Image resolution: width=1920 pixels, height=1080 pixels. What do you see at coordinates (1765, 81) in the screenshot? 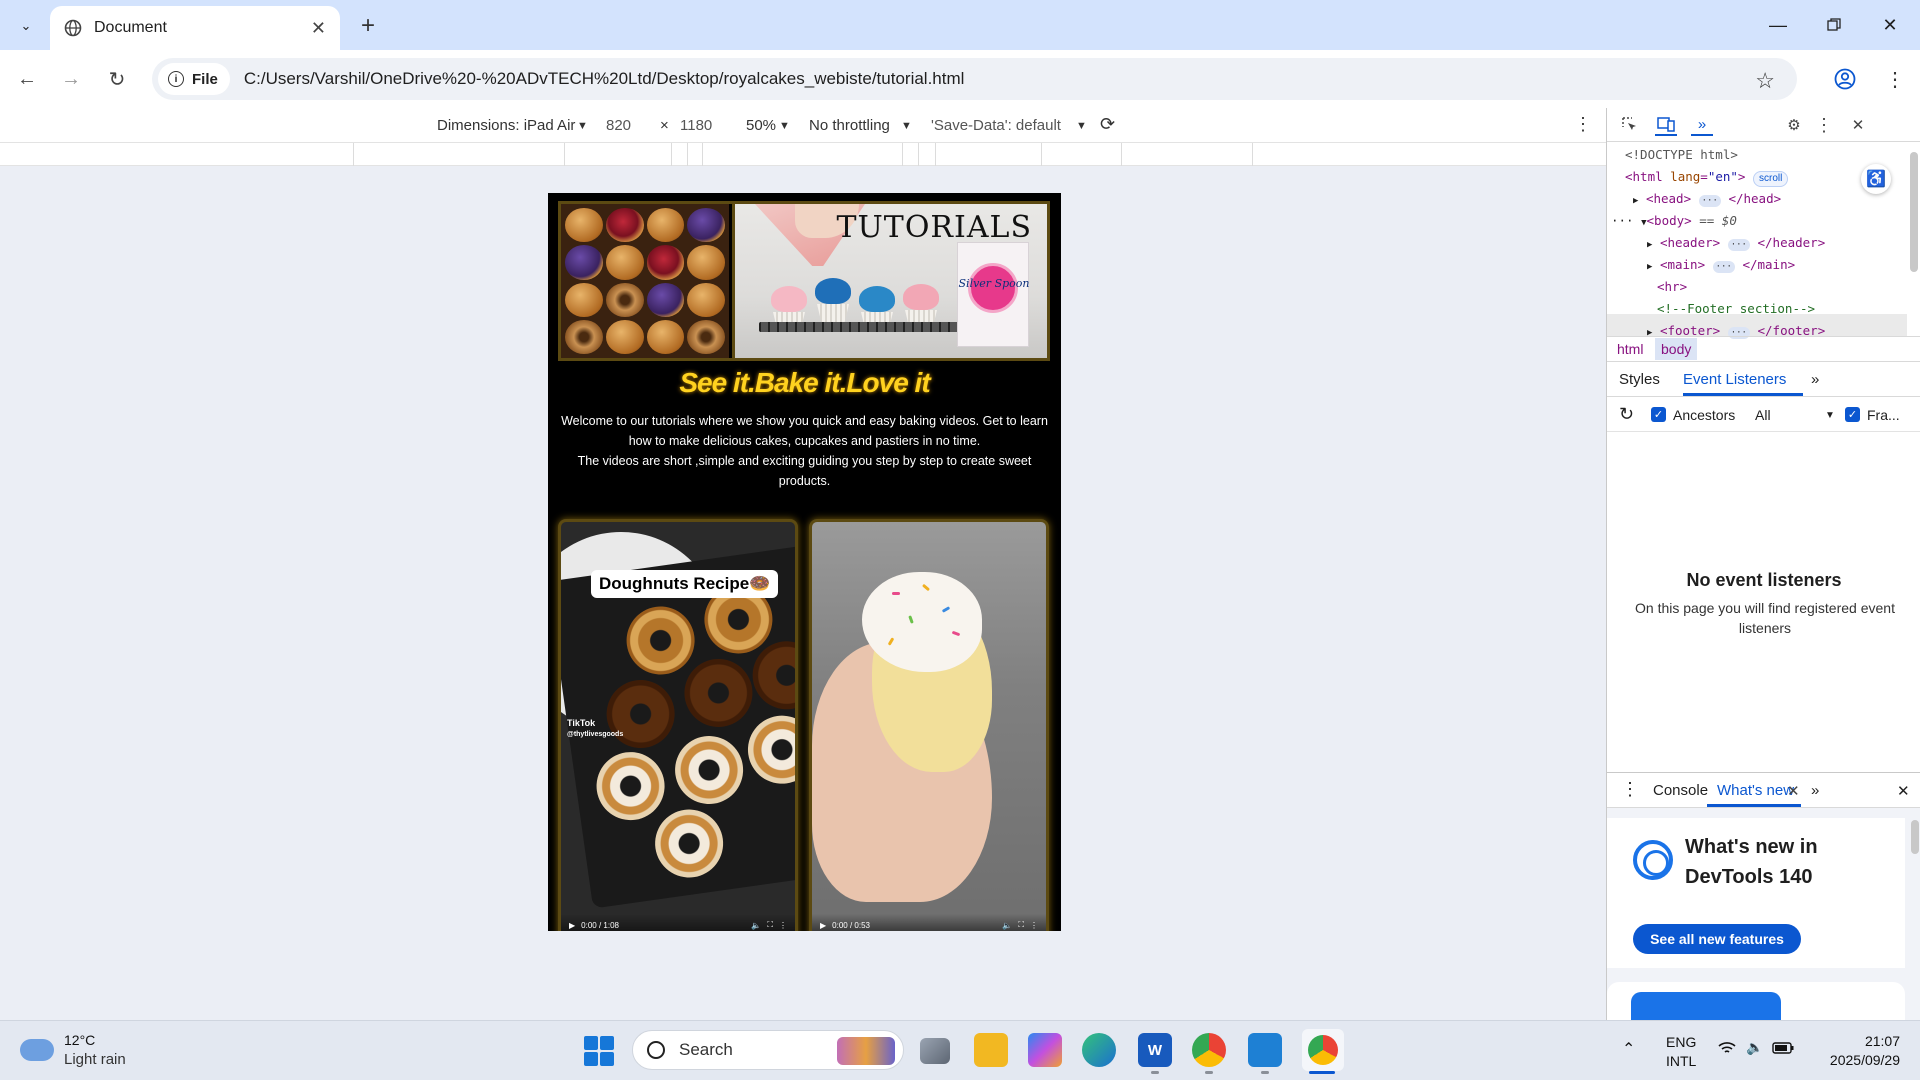
I see `bookmark-star-icon: ☆` at bounding box center [1765, 81].